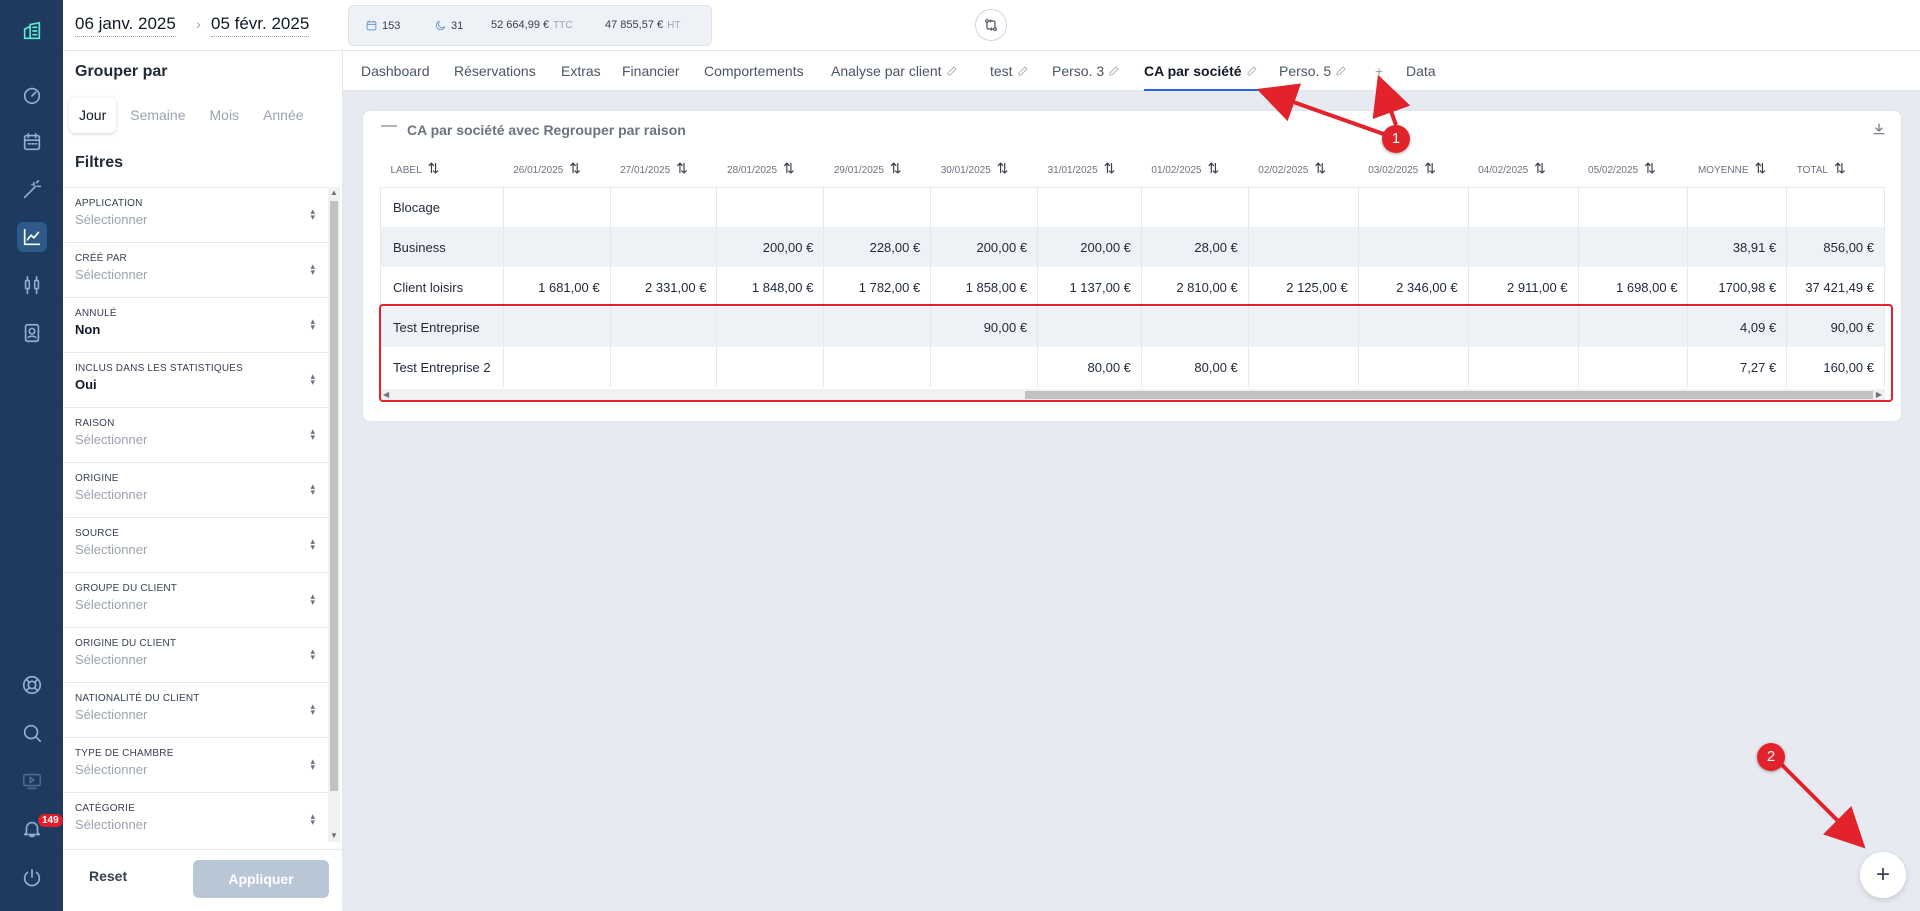 The height and width of the screenshot is (911, 1920). I want to click on tab-ca-par-societe: CA par société, so click(1201, 71).